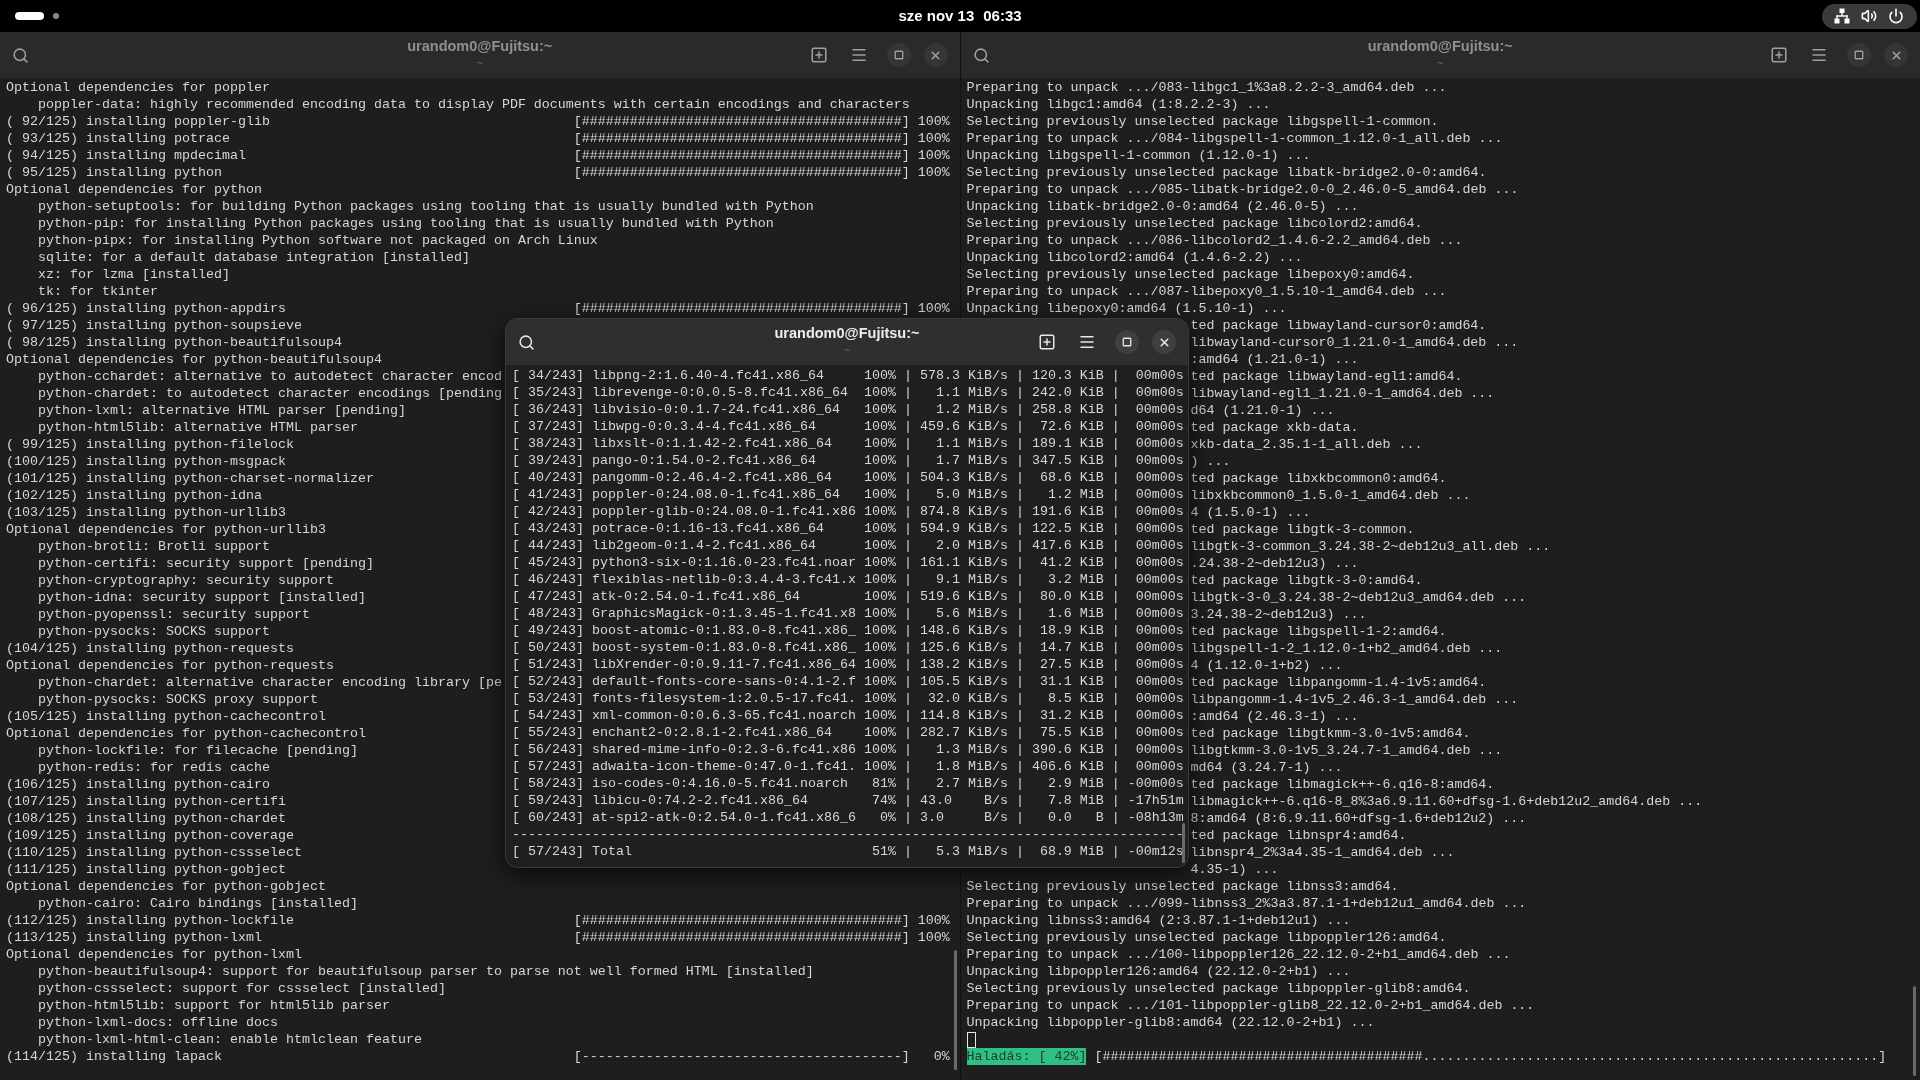 The height and width of the screenshot is (1080, 1920). Describe the element at coordinates (1226, 172) in the screenshot. I see `terminal-line: Selecting previously unselected package libatk-bridge2.0-0:amd64.` at that location.